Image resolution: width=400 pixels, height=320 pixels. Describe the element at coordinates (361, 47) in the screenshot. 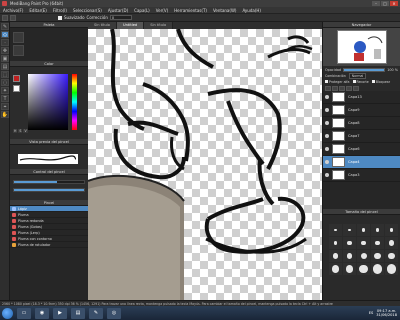

I see `navigator-preview` at that location.